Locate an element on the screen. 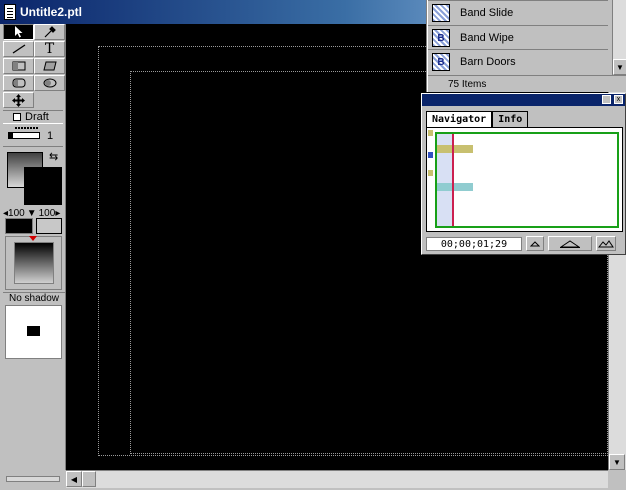 Image resolution: width=626 pixels, height=490 pixels. small-mountain-icon is located at coordinates (535, 243).